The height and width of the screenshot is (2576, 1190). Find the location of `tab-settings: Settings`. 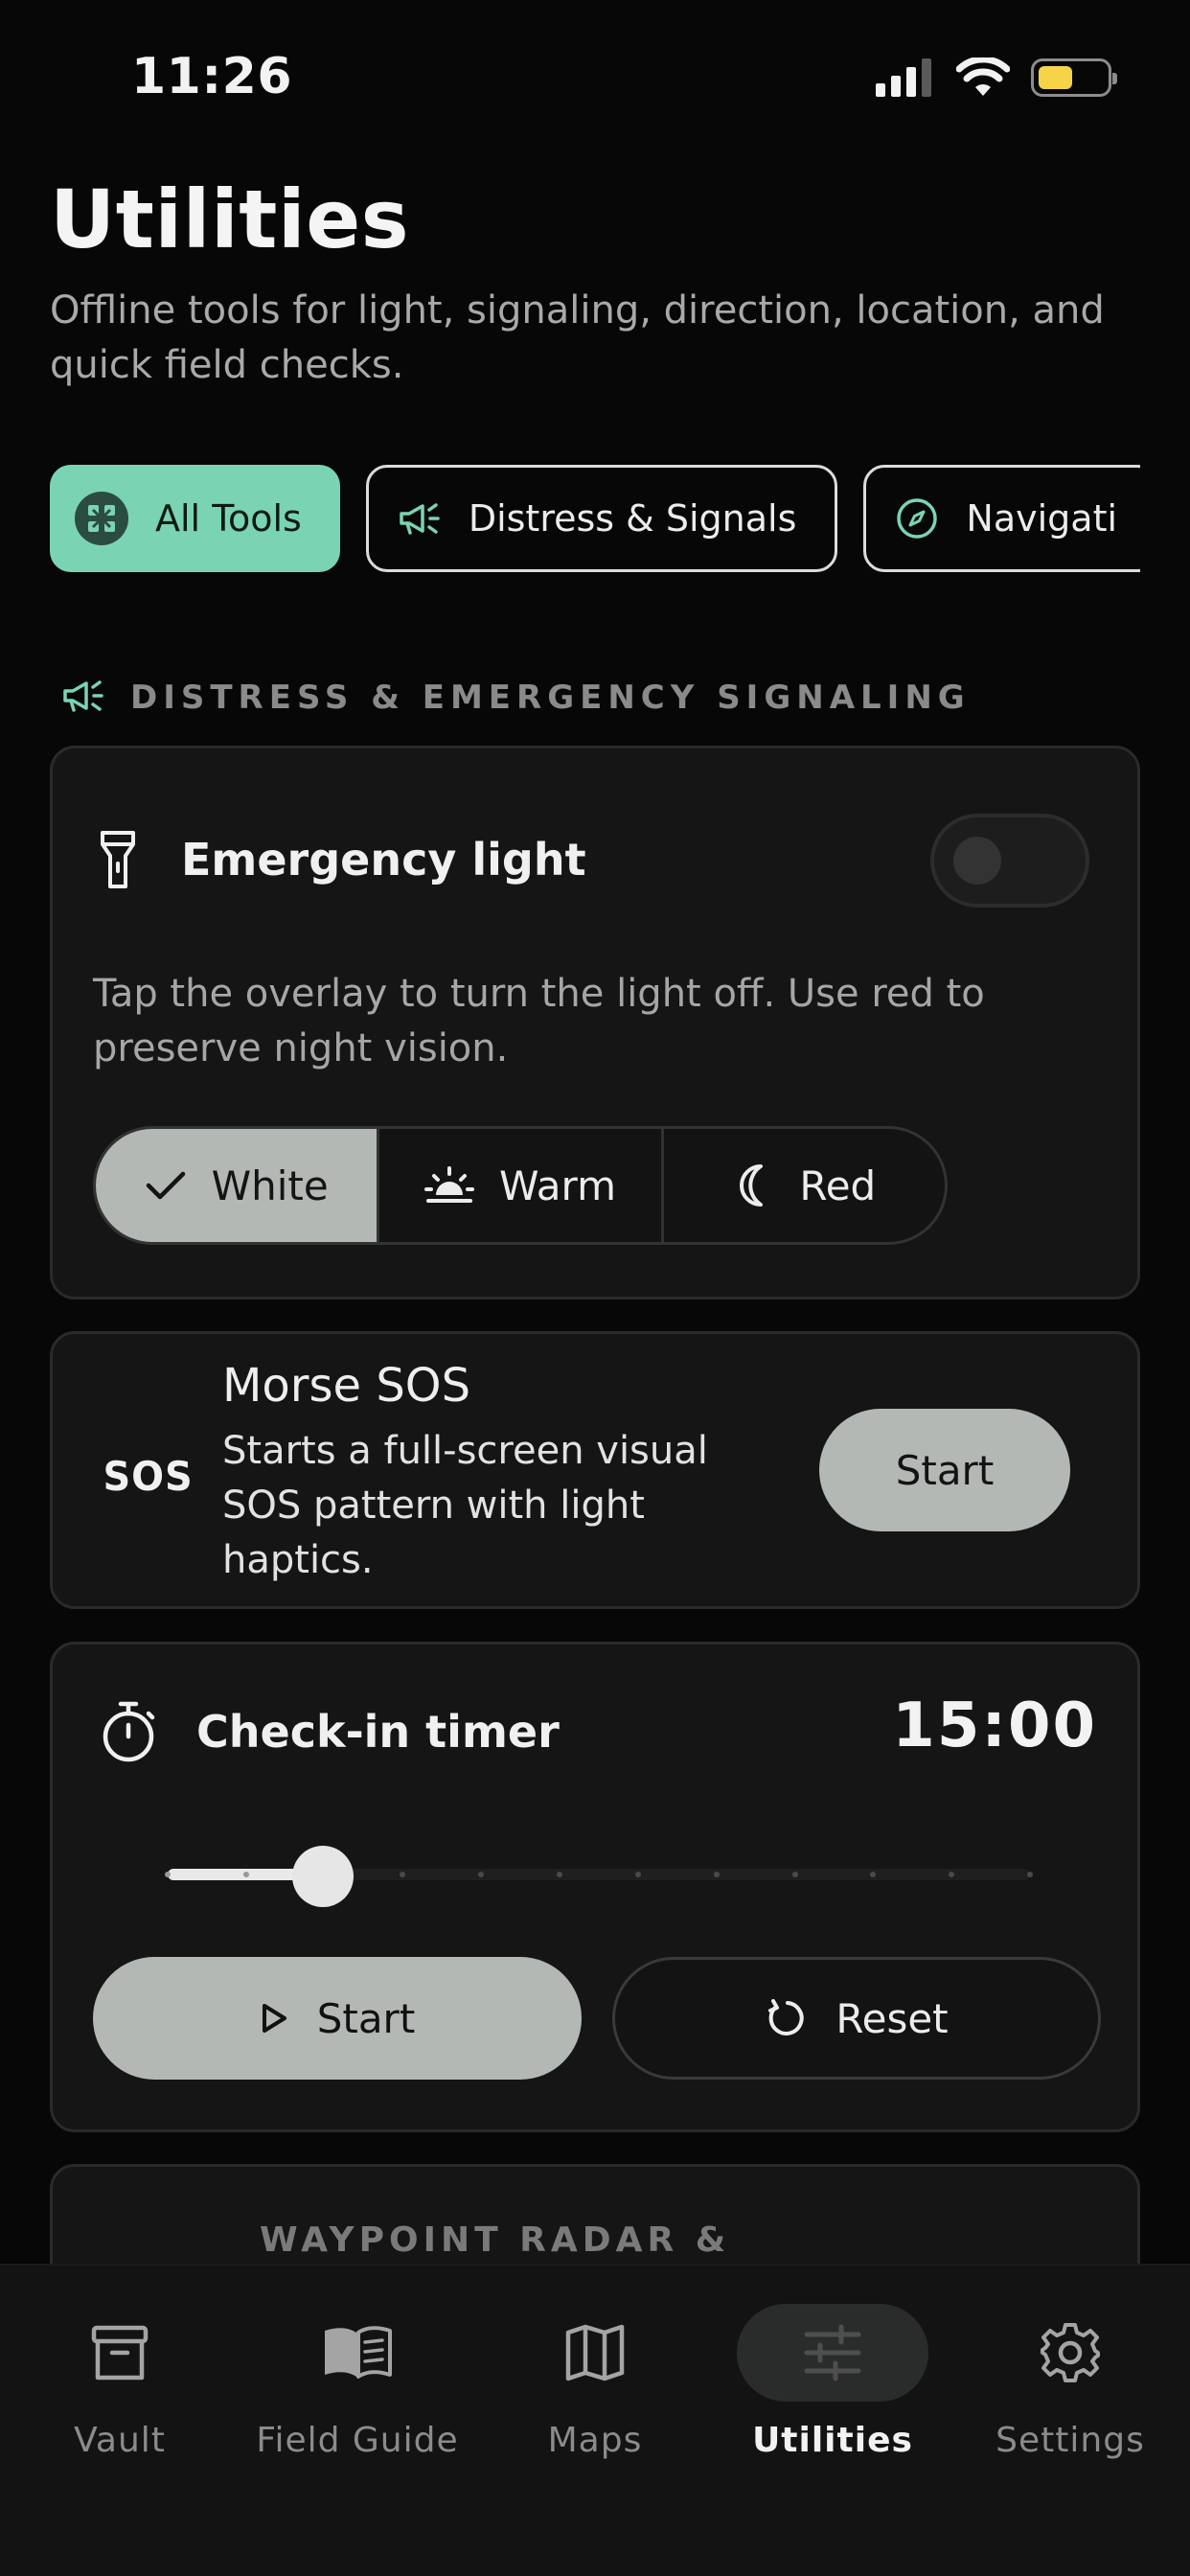

tab-settings: Settings is located at coordinates (1070, 2382).